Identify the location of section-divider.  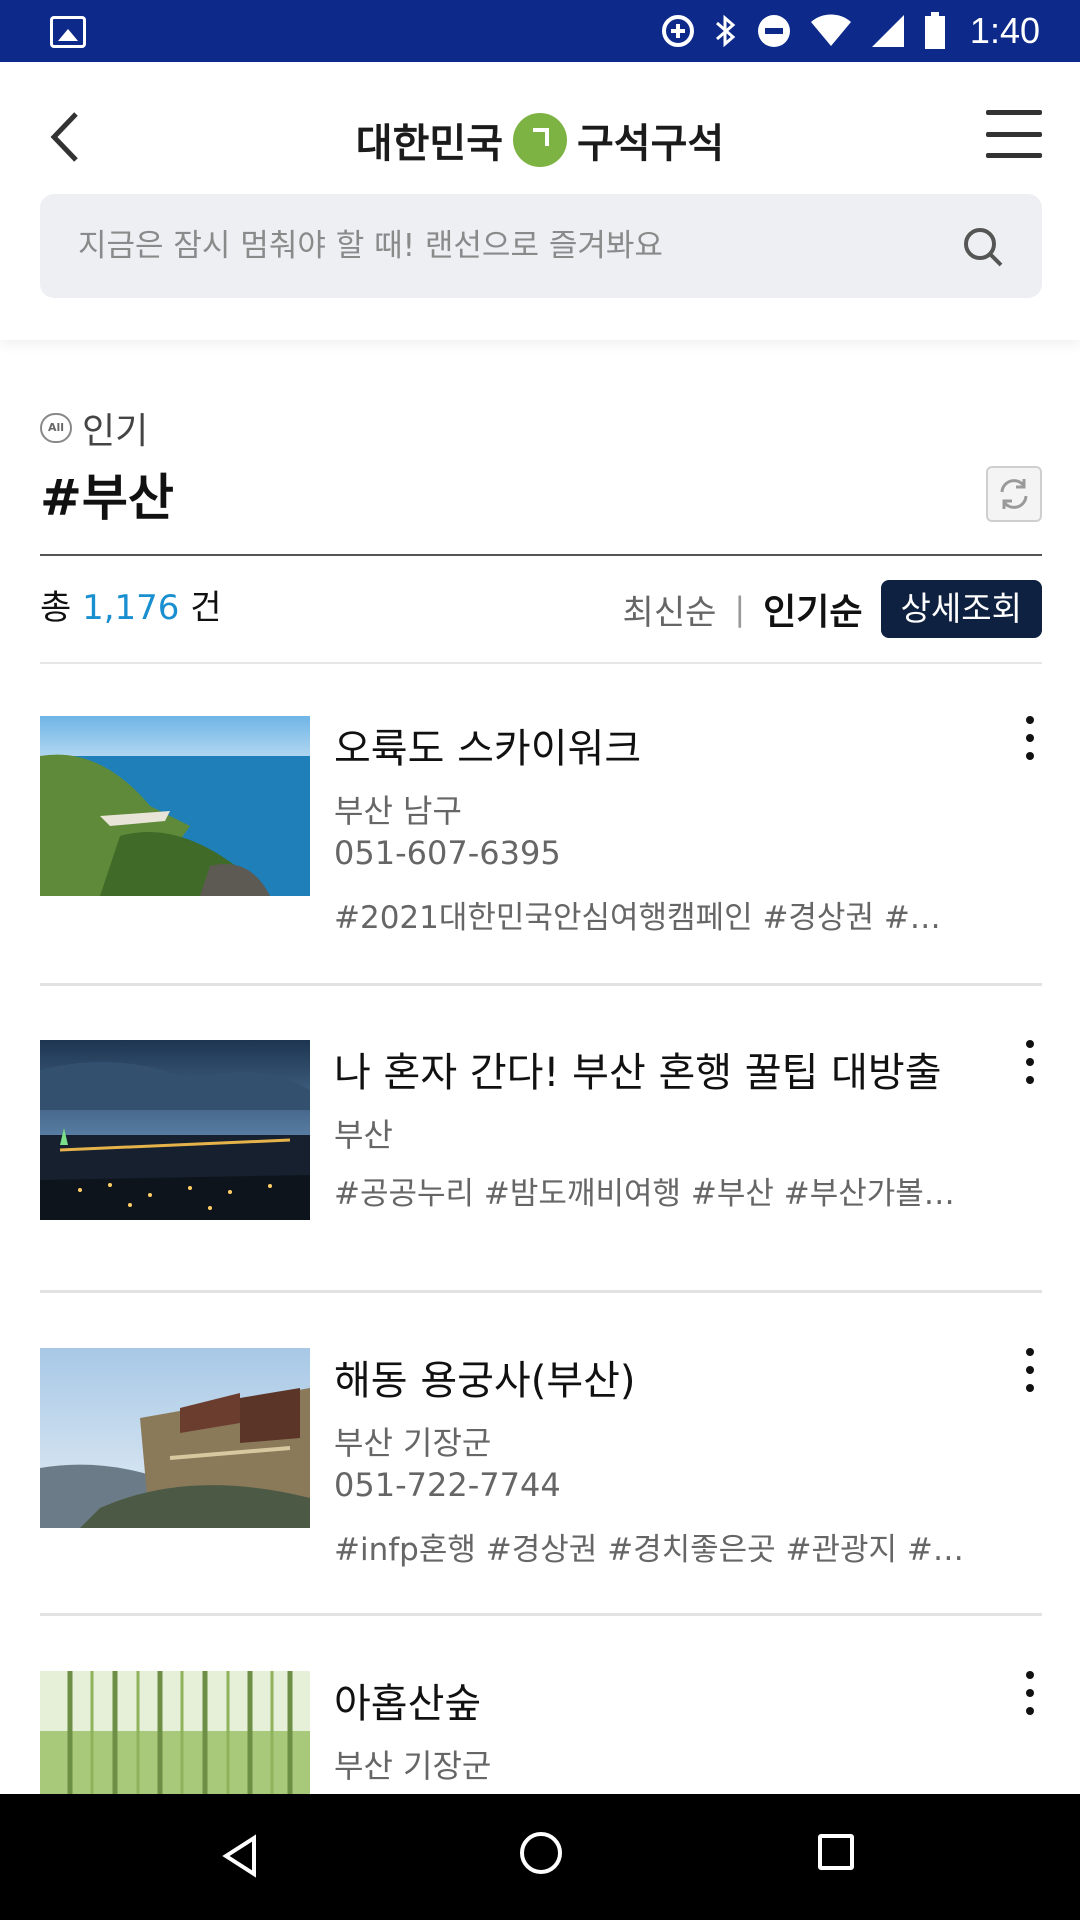
(541, 555).